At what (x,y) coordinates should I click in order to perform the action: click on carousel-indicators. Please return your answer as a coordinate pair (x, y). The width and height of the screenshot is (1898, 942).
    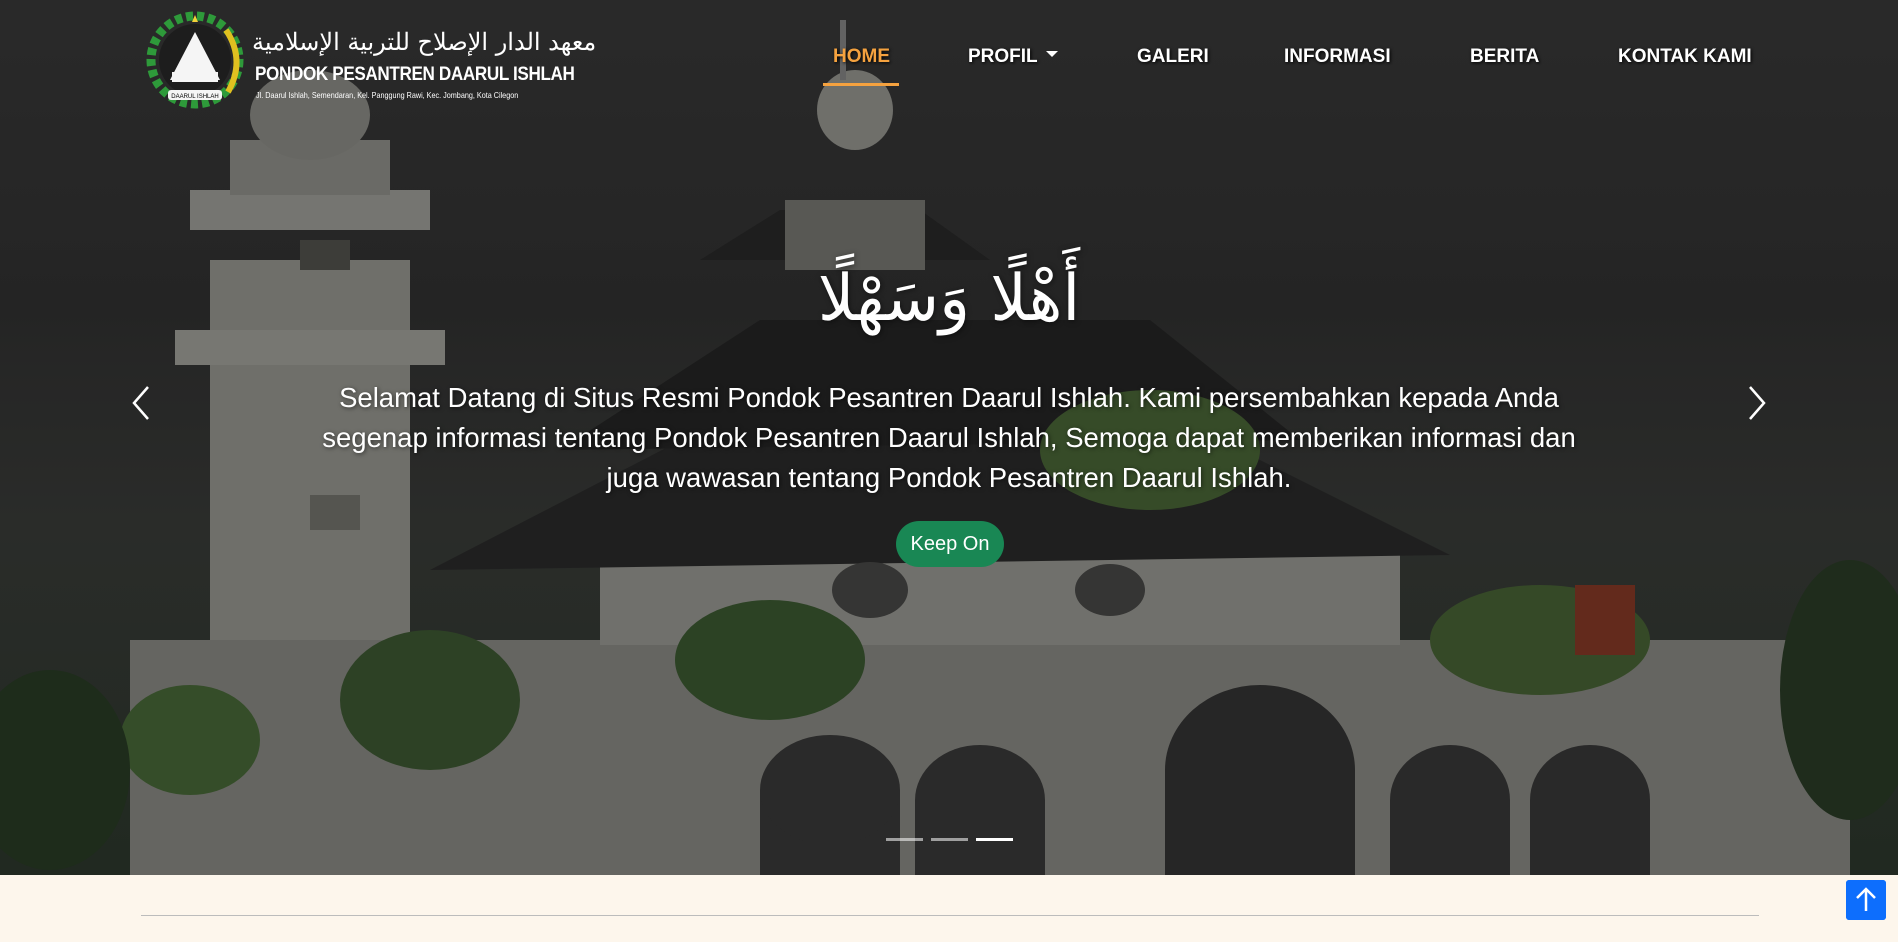
    Looking at the image, I should click on (949, 840).